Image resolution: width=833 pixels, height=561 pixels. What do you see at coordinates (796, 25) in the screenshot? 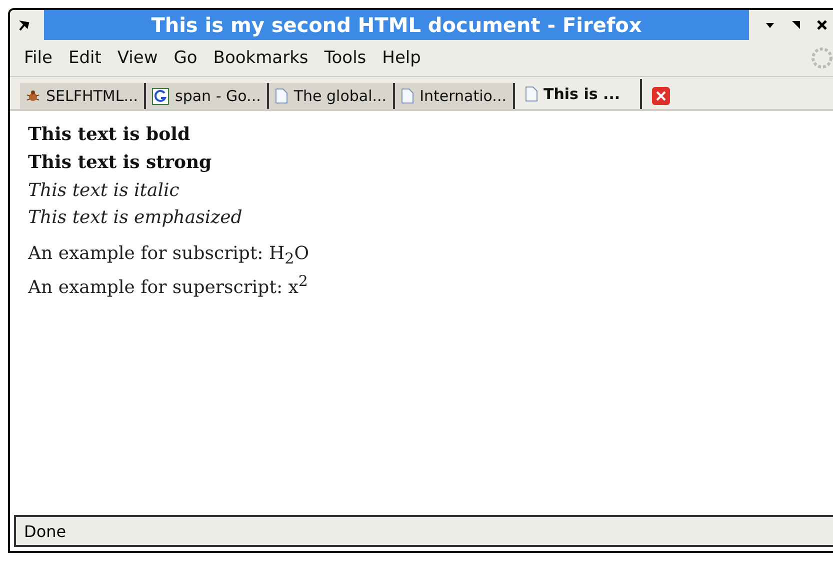
I see `maximize-icon` at bounding box center [796, 25].